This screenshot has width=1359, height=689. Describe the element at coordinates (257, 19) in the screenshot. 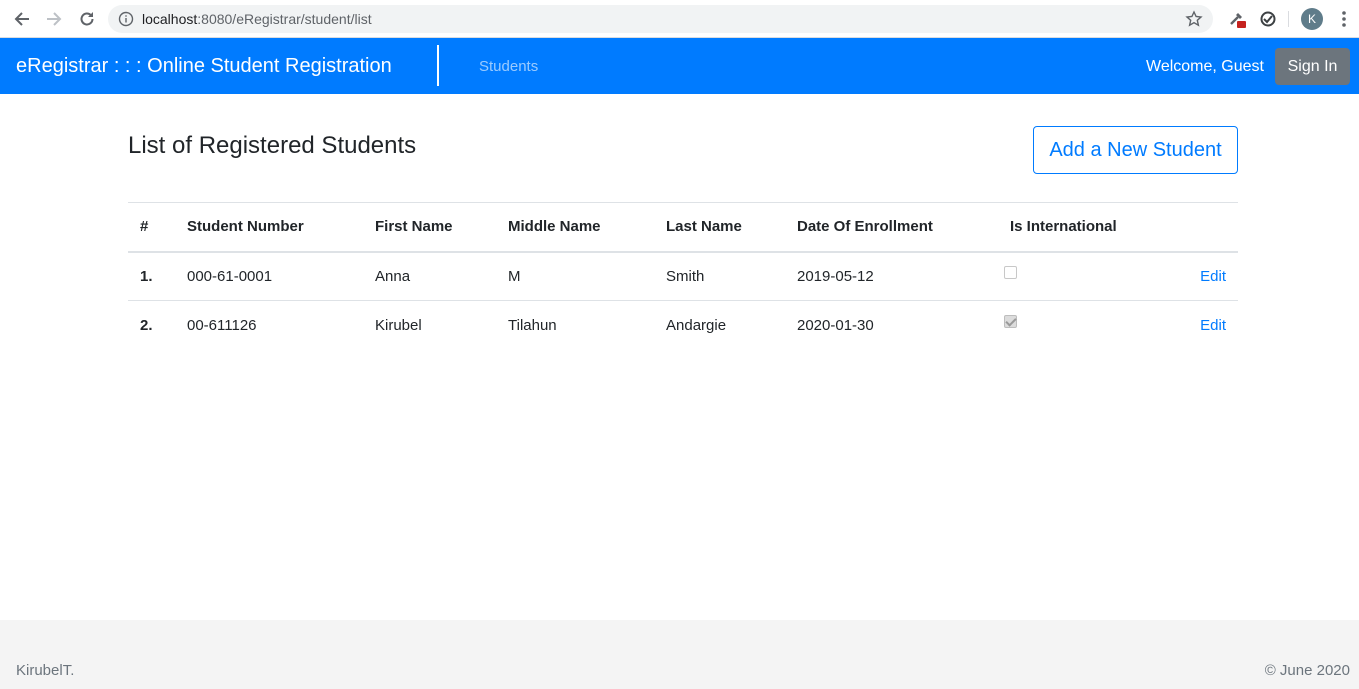

I see `url-text: localhost:8080/eRegistrar/student/list` at that location.